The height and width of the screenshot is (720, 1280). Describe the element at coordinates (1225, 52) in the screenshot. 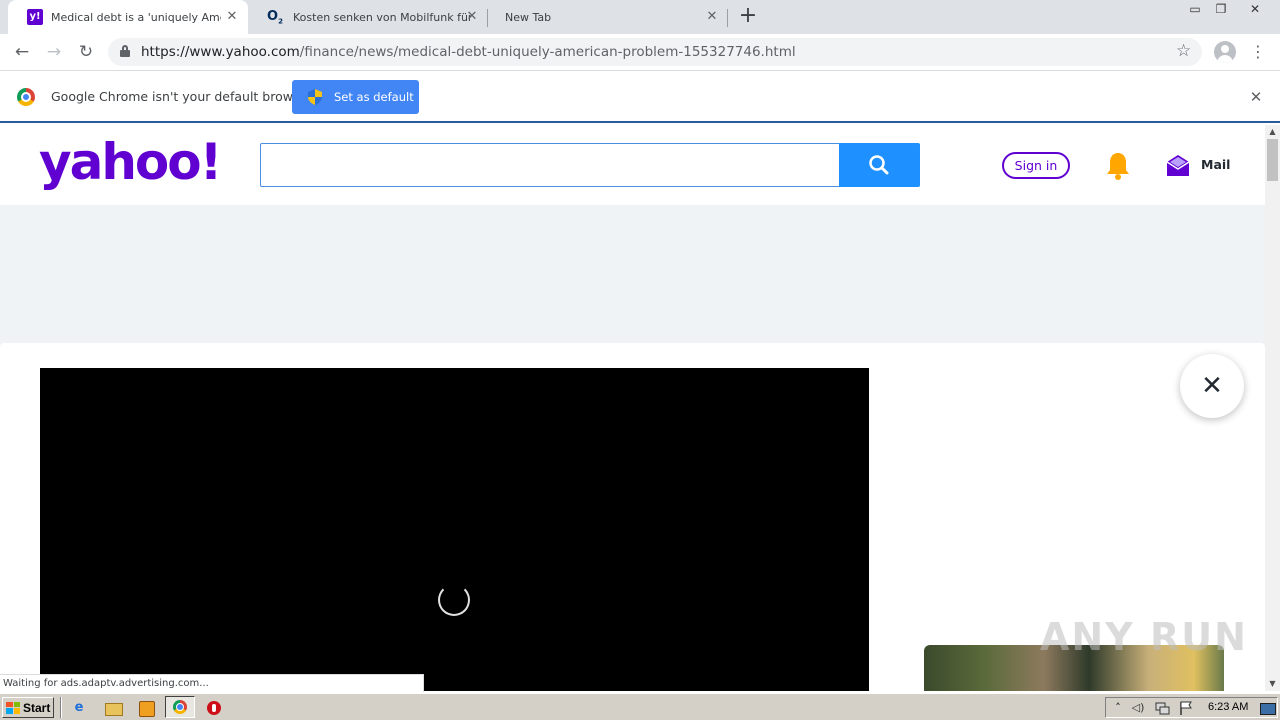

I see `profile-avatar-icon` at that location.